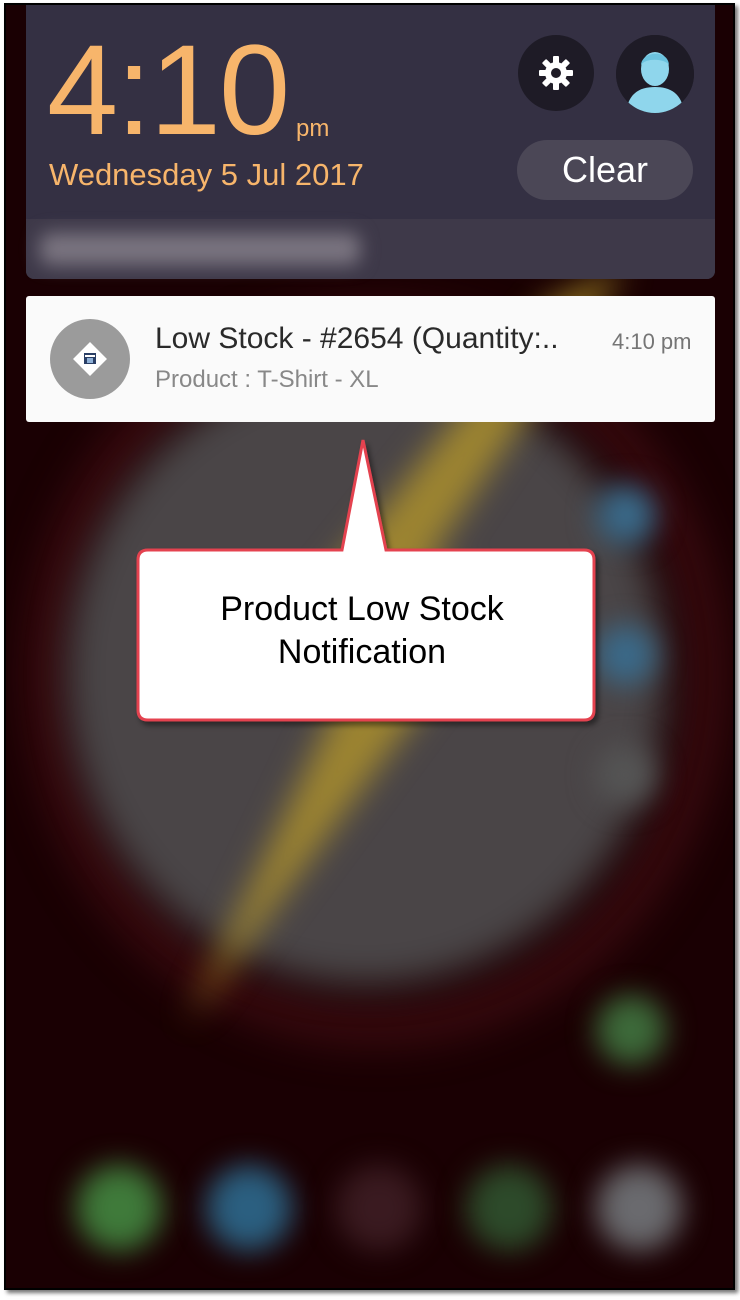  What do you see at coordinates (362, 630) in the screenshot?
I see `callout-label: Product Low Stock Notification` at bounding box center [362, 630].